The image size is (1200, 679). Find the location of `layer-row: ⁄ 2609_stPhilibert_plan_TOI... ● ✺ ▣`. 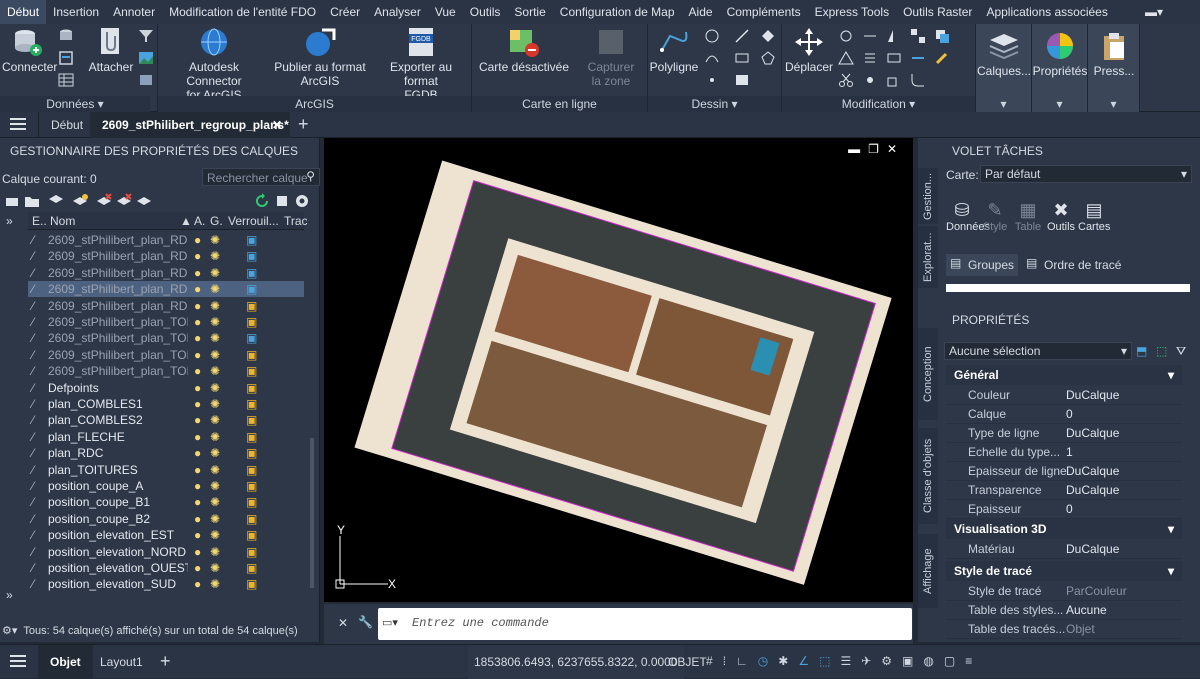

layer-row: ⁄ 2609_stPhilibert_plan_TOI... ● ✺ ▣ is located at coordinates (166, 355).